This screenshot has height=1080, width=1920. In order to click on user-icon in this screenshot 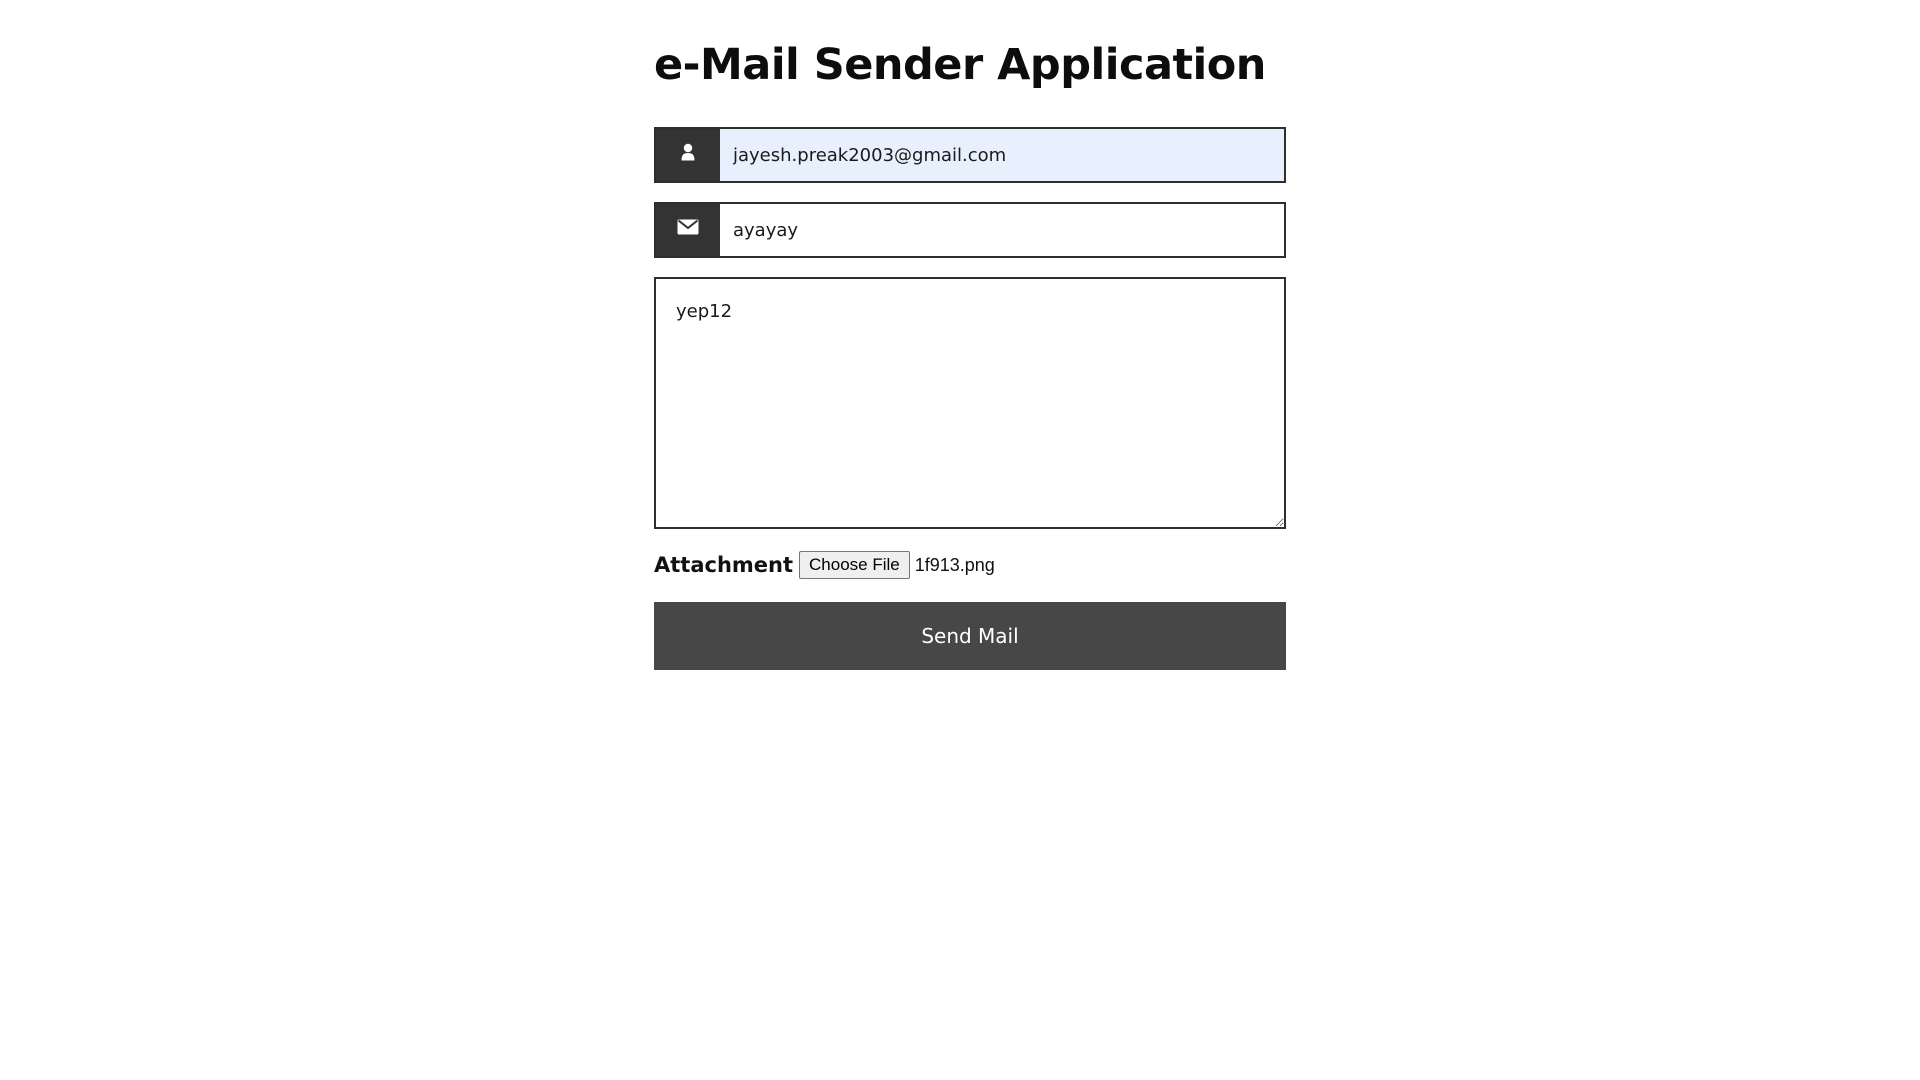, I will do `click(688, 155)`.